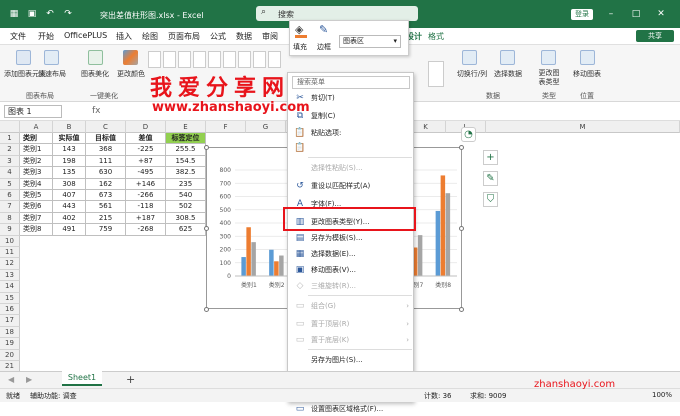 This screenshot has height=416, width=680. Describe the element at coordinates (36, 230) in the screenshot. I see `table-cell: 类别8` at that location.